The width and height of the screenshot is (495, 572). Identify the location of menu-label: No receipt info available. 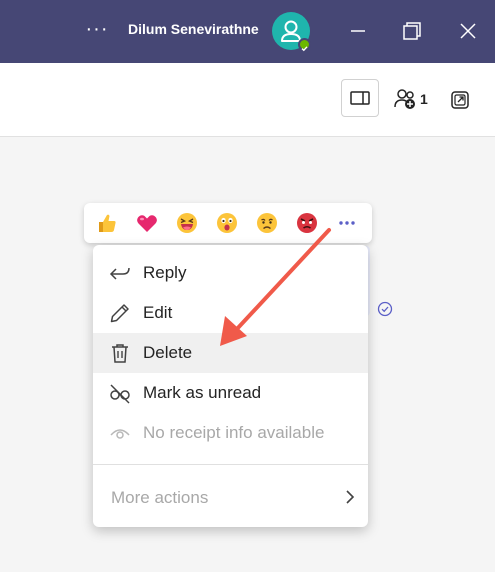
(234, 432).